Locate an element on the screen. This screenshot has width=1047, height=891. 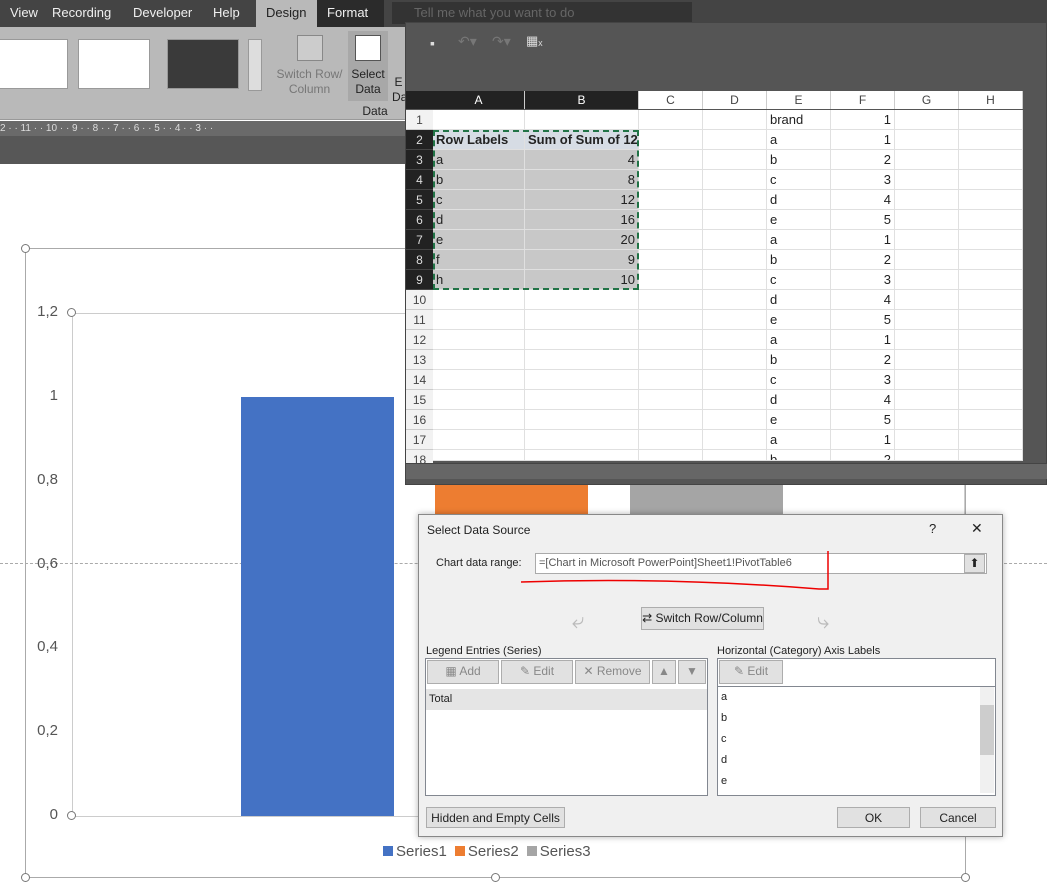
tab-developer: Developer is located at coordinates (162, 13).